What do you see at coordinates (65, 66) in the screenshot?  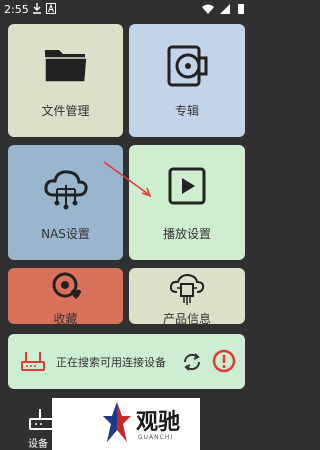 I see `folder-icon` at bounding box center [65, 66].